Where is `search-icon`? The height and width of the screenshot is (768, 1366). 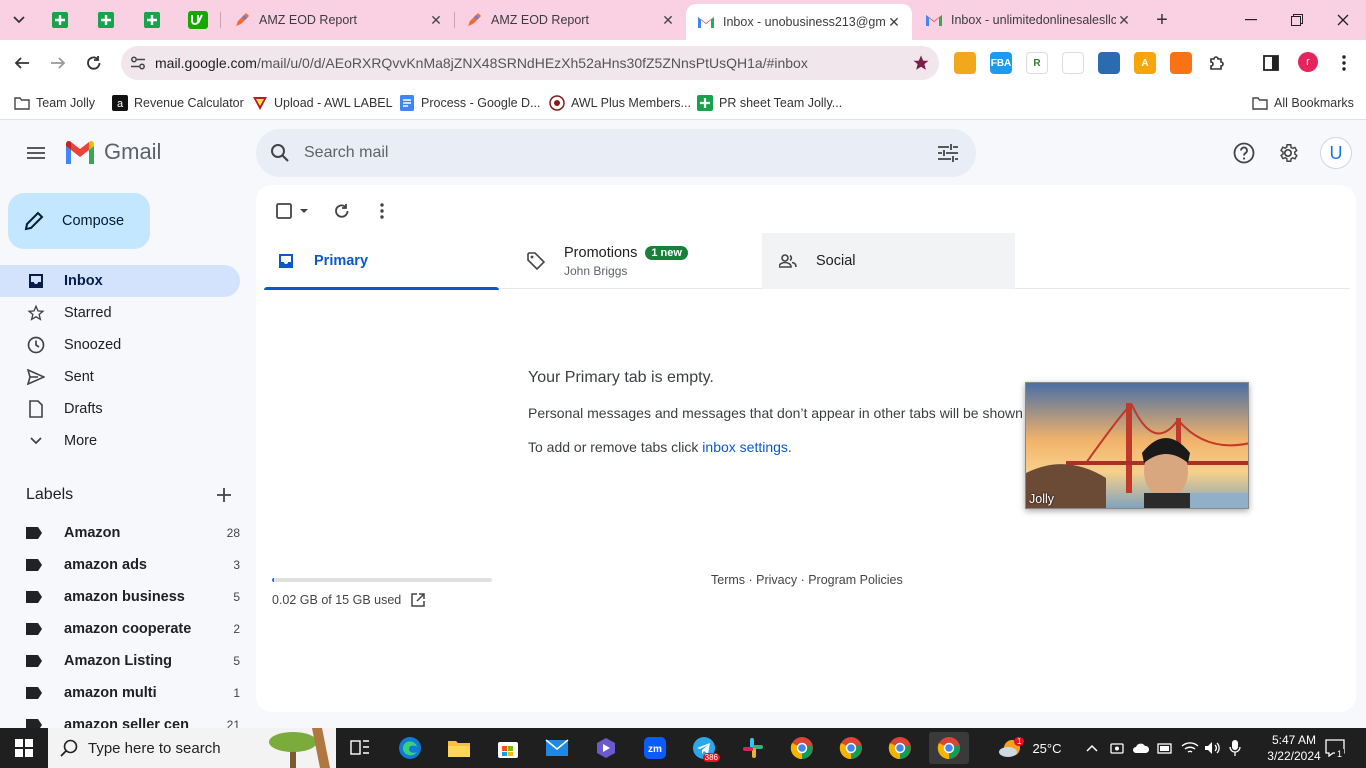
search-icon is located at coordinates (280, 153).